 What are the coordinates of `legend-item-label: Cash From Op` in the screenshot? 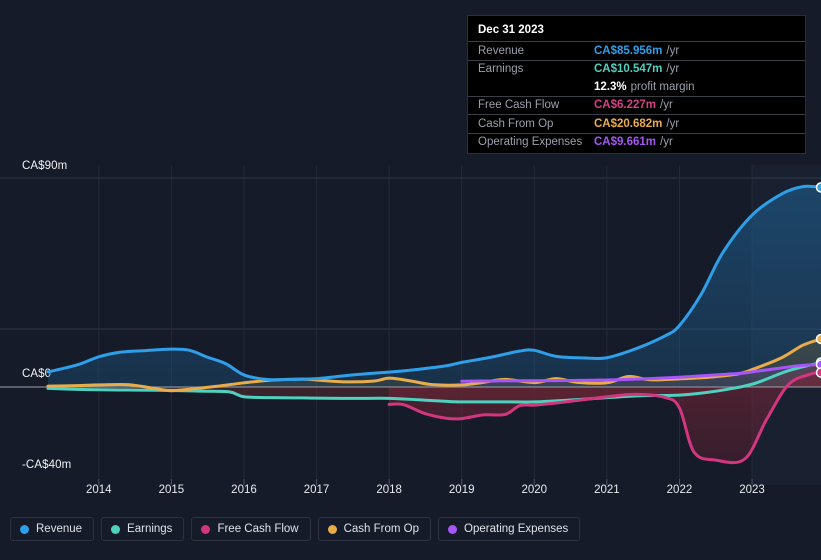 It's located at (381, 529).